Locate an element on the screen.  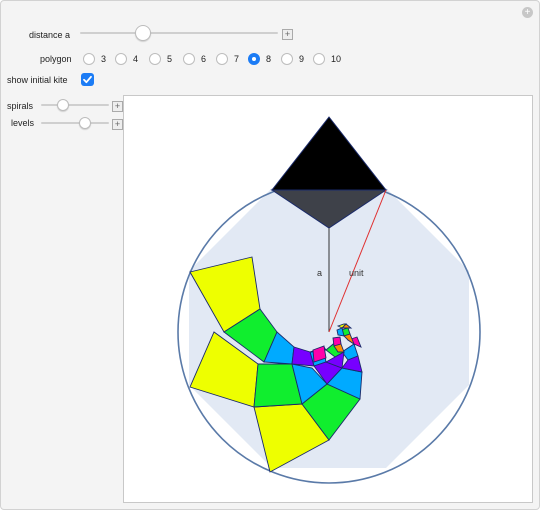
polygon-option-8: 8 is located at coordinates (259, 59).